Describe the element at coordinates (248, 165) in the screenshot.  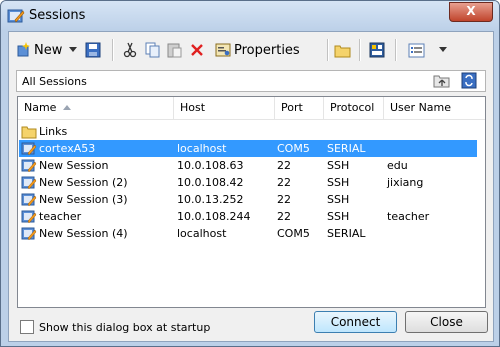
I see `session-row: New Session 10.0.108.63 22 SSH edu` at that location.